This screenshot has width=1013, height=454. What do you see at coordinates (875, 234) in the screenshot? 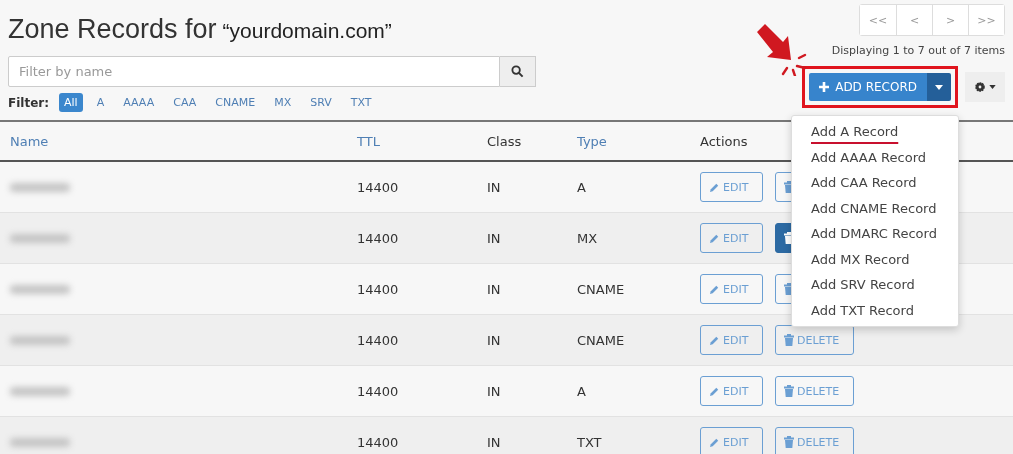
I see `menu-item: Add DMARC Record` at bounding box center [875, 234].